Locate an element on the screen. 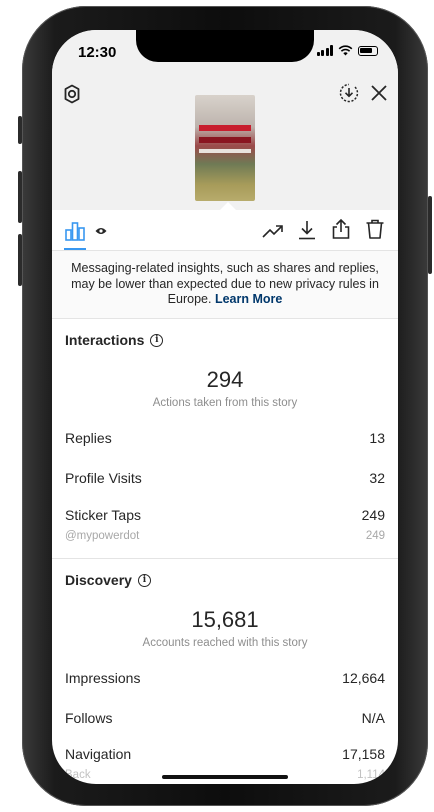  thumbnail-pointer is located at coordinates (228, 206).